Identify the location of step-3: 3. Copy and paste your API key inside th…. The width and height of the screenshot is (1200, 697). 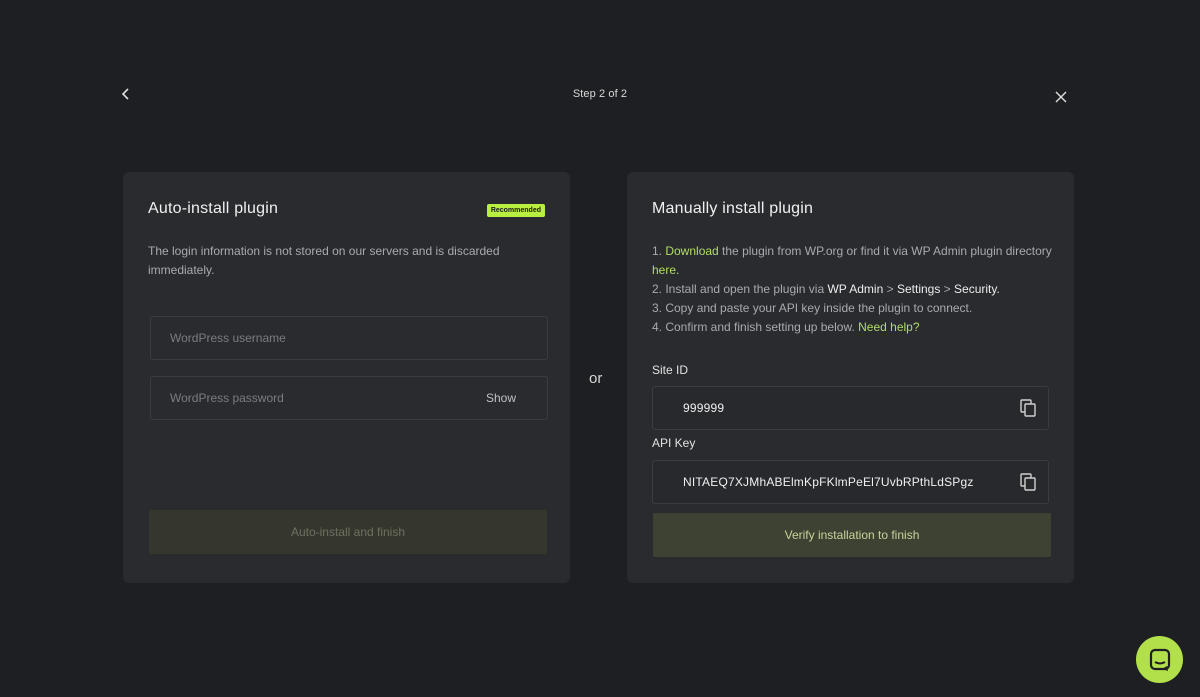
(812, 308).